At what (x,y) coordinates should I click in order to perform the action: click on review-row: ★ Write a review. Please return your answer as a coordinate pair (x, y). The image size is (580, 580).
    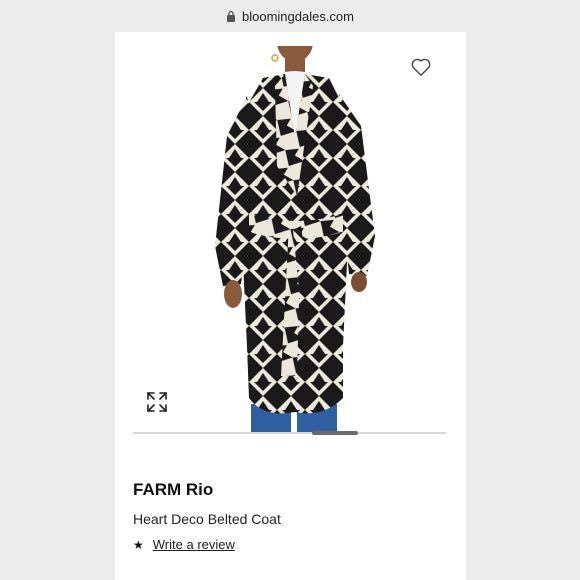
    Looking at the image, I should click on (184, 544).